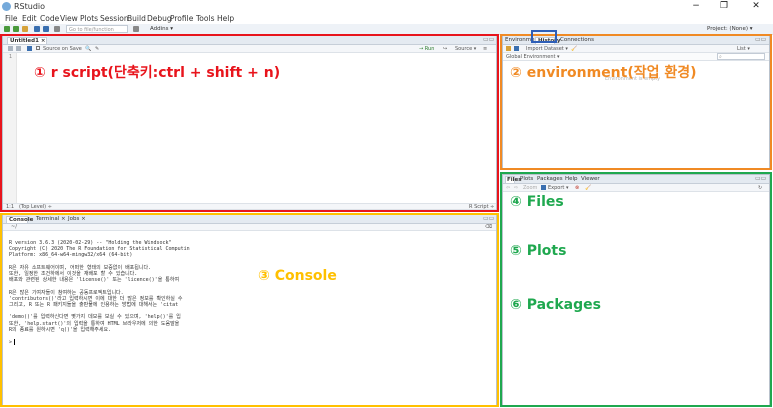 This screenshot has height=408, width=773. What do you see at coordinates (603, 73) in the screenshot?
I see `environment-annotation: ② environment(작업 환경)` at bounding box center [603, 73].